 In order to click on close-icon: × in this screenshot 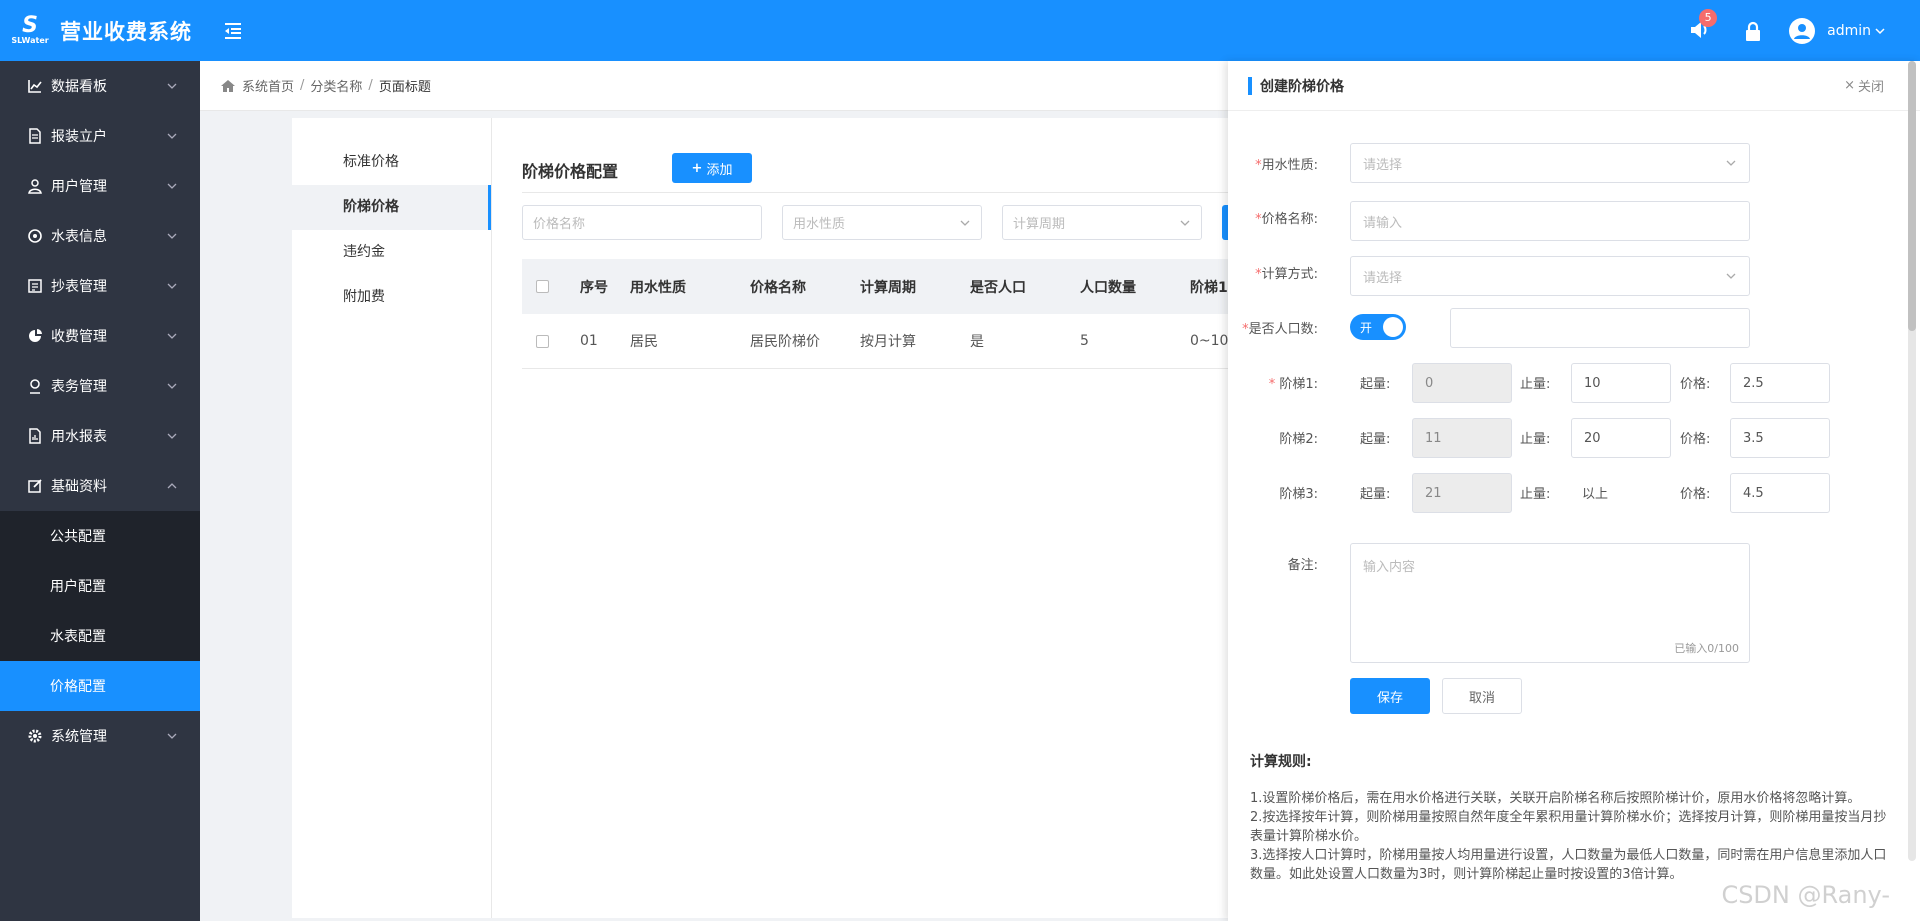, I will do `click(1849, 85)`.